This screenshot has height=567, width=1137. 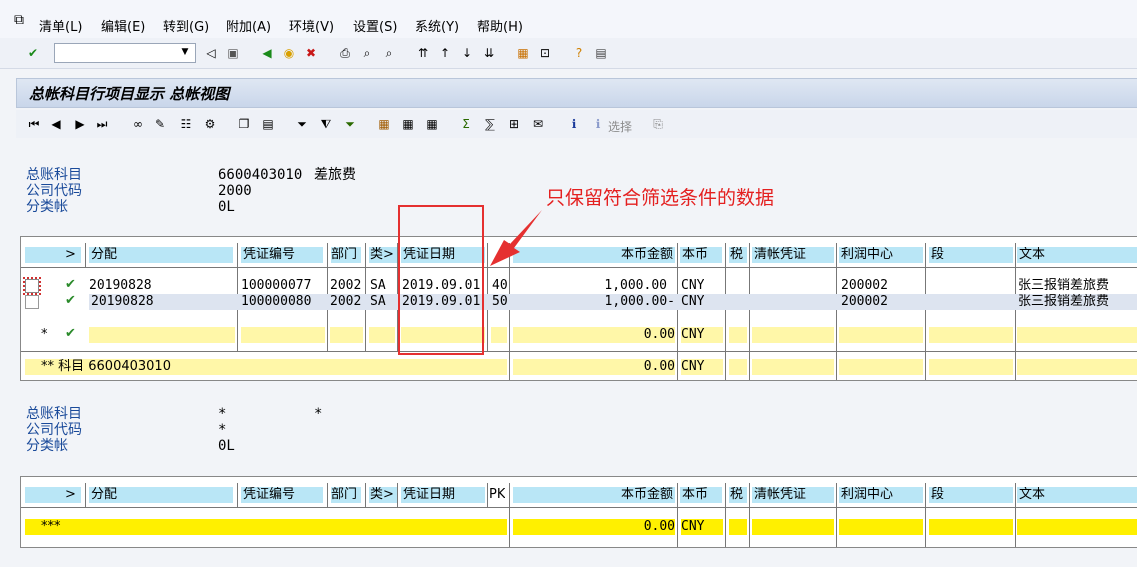 What do you see at coordinates (576, 93) in the screenshot?
I see `title-bar: 总帐科目行项目显示 总帐视图` at bounding box center [576, 93].